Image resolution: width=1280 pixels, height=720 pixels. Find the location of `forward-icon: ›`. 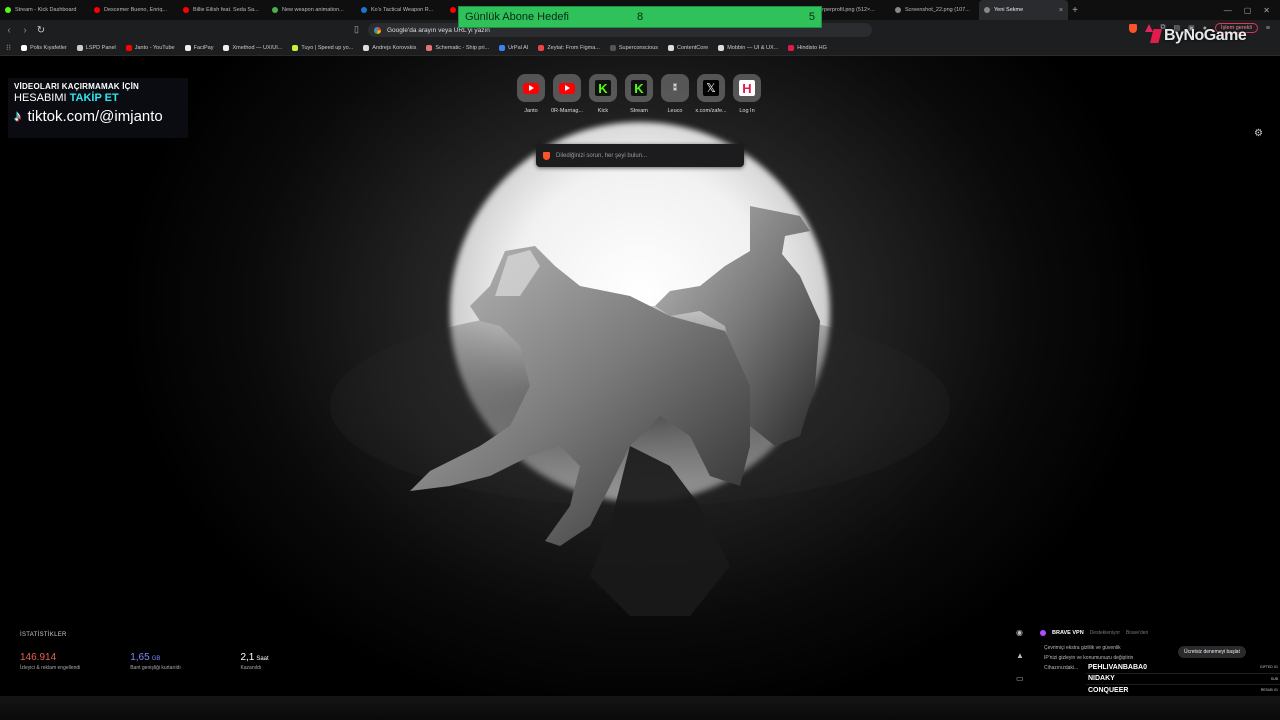

forward-icon: › is located at coordinates (25, 30).